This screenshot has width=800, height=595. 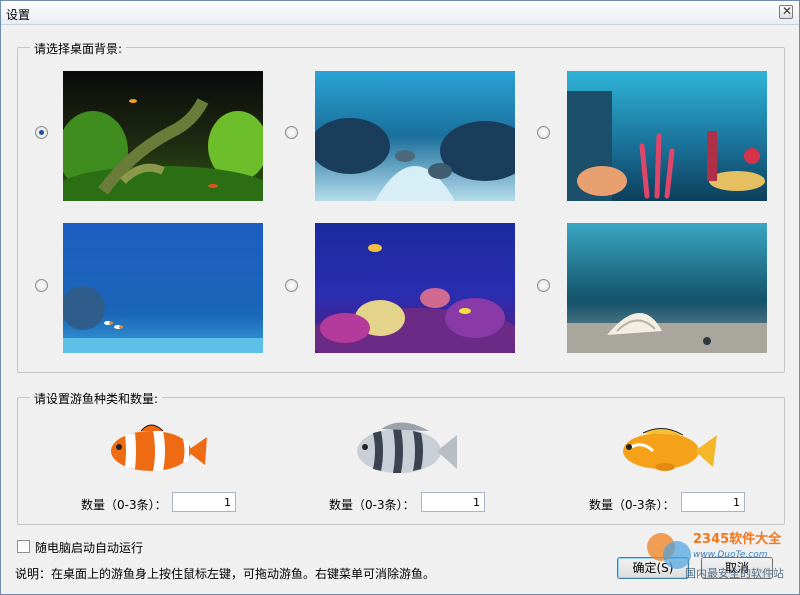 I want to click on background-thumb-deep-blue, so click(x=163, y=288).